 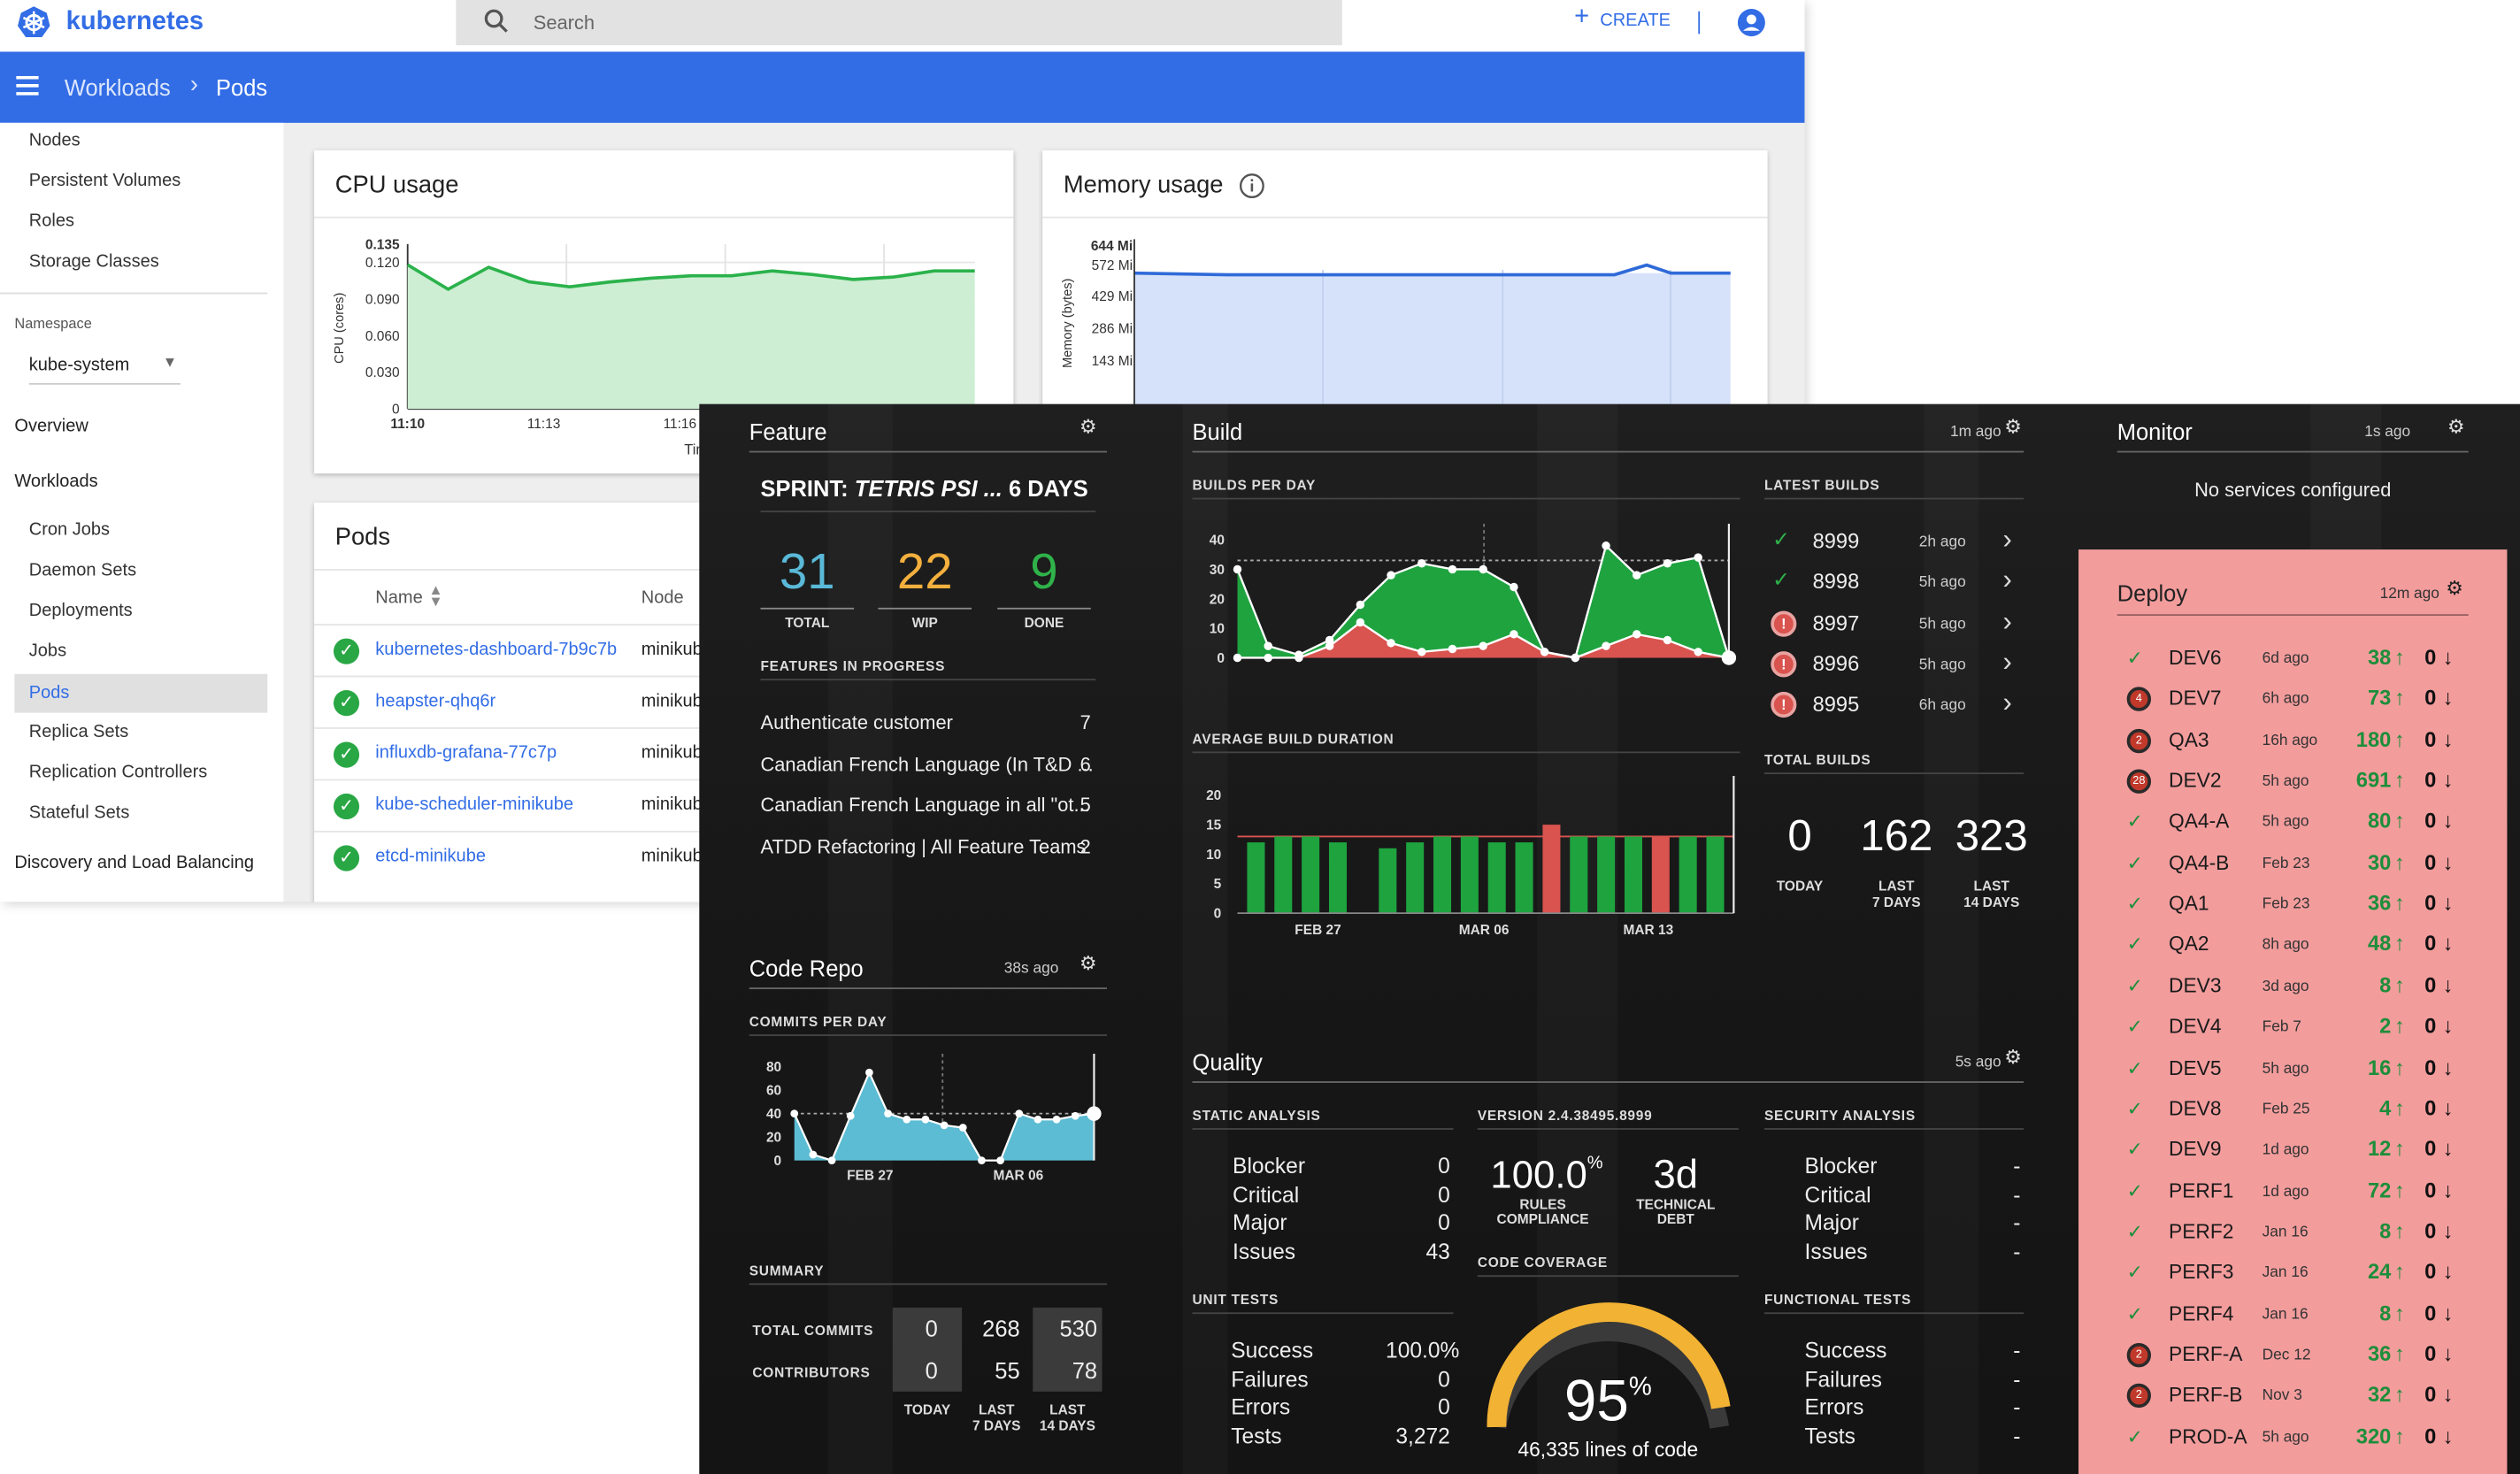 What do you see at coordinates (47, 651) in the screenshot?
I see `sidebar-item-jobs: Jobs` at bounding box center [47, 651].